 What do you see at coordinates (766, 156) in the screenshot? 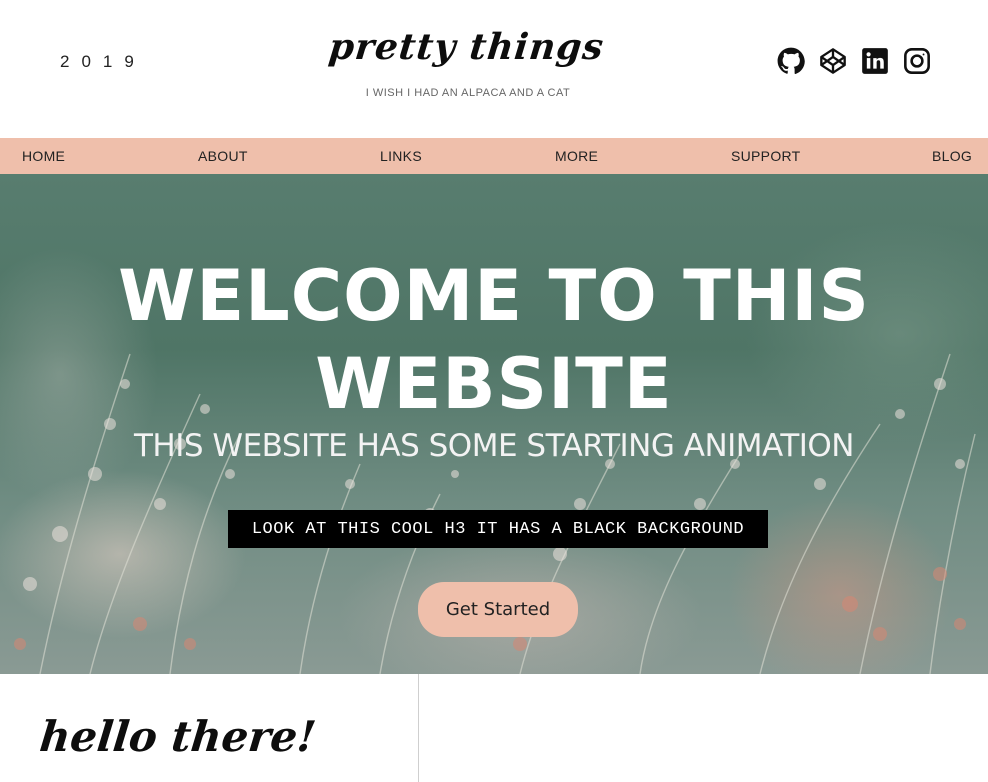
I see `nav-item-support: SUPPORT` at bounding box center [766, 156].